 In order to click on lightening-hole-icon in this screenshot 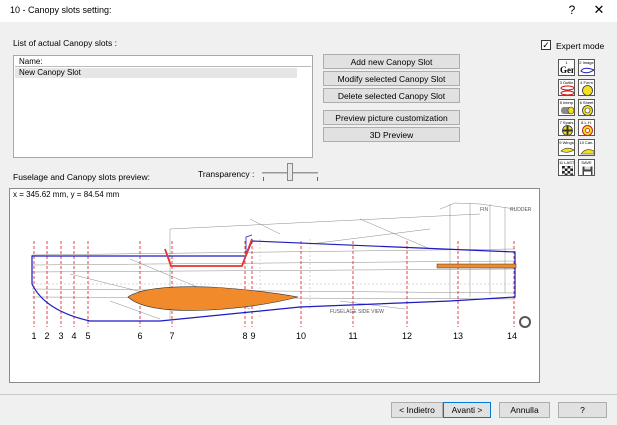, I will do `click(587, 130)`.